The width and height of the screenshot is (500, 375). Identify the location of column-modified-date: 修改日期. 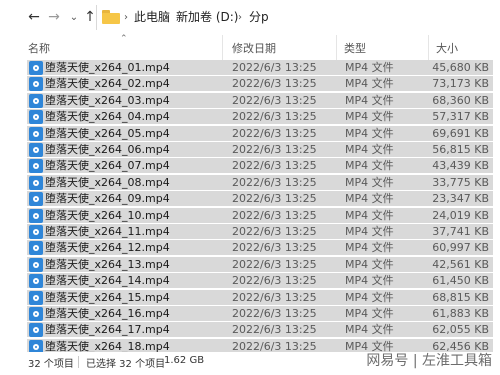
(254, 48).